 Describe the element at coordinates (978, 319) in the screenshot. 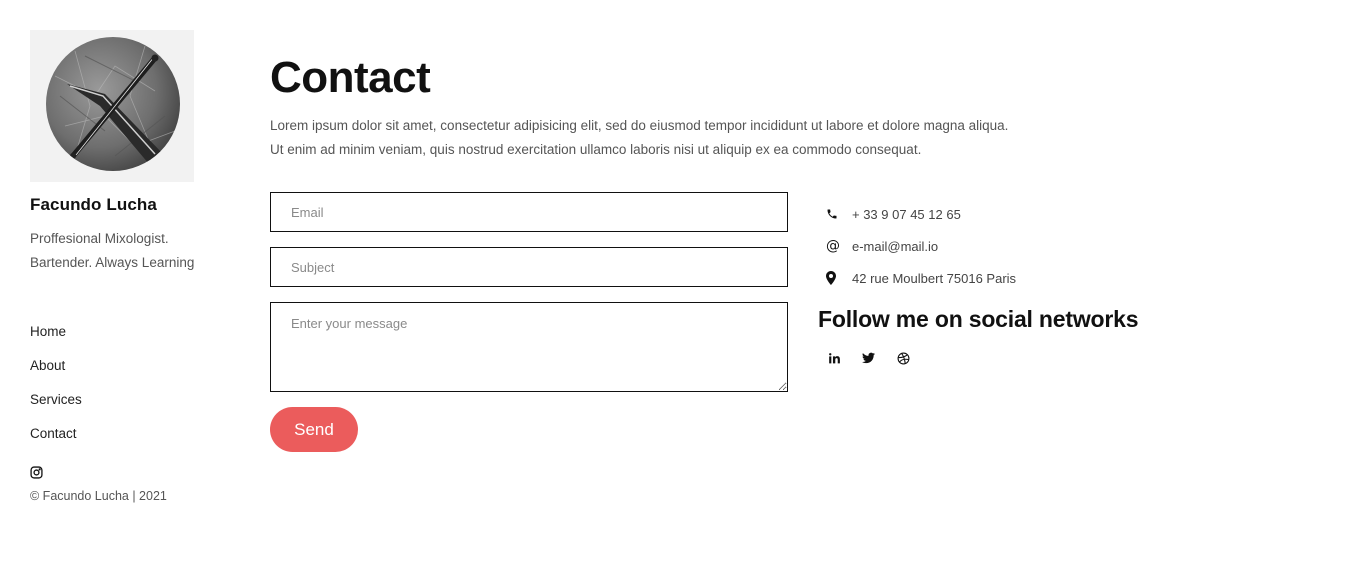

I see `social-title: Follow me on social networks` at that location.